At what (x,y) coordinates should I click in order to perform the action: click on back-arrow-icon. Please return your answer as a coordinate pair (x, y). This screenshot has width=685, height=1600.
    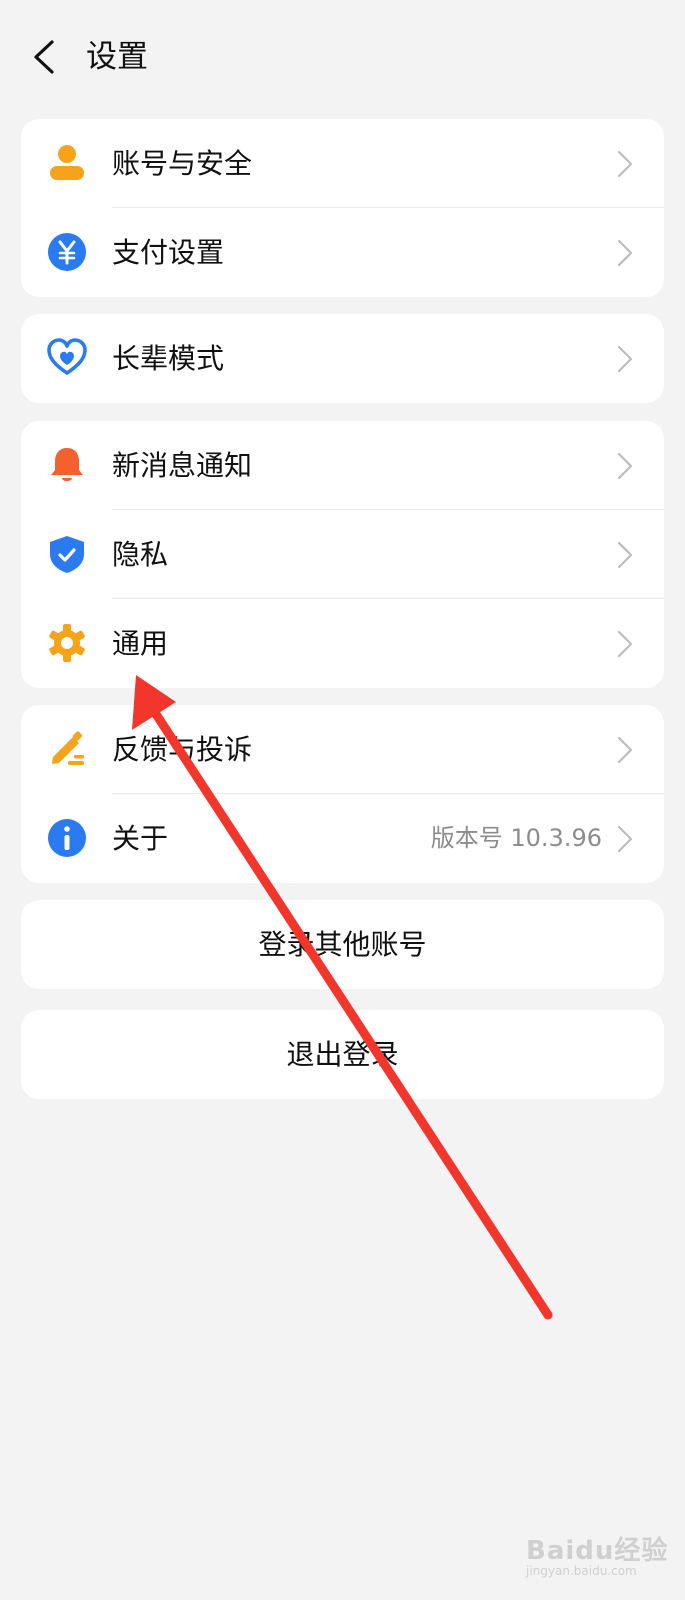
    Looking at the image, I should click on (46, 57).